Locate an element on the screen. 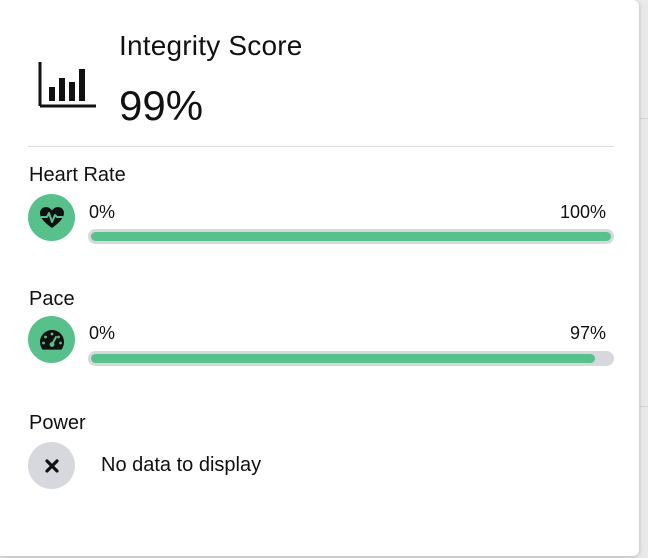  heart-rate-progress-track is located at coordinates (351, 236).